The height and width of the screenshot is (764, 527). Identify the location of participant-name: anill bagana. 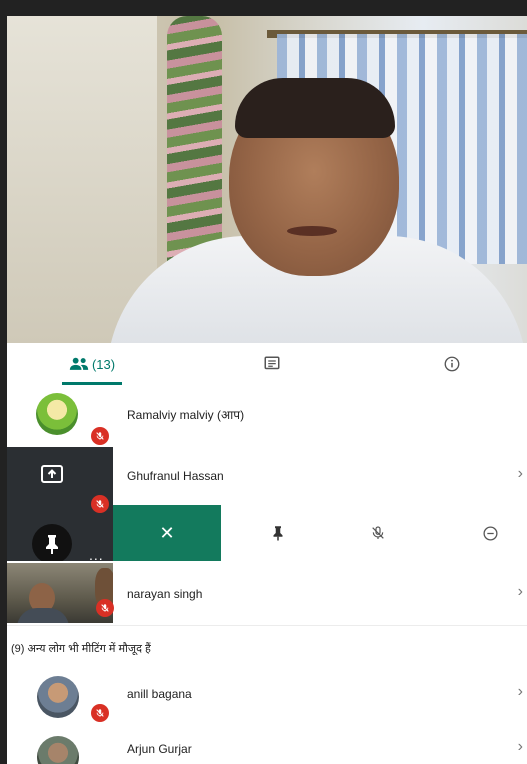
(159, 694).